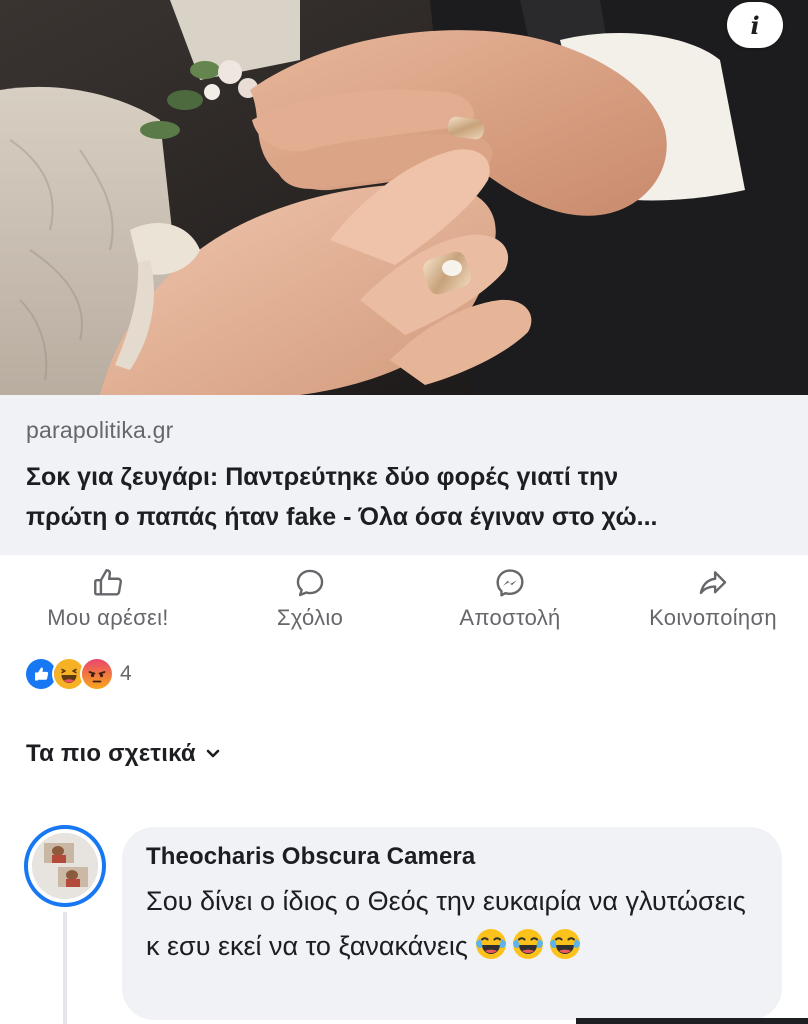 The image size is (808, 1024). Describe the element at coordinates (713, 598) in the screenshot. I see `share-button: Κοινοποίηση` at that location.